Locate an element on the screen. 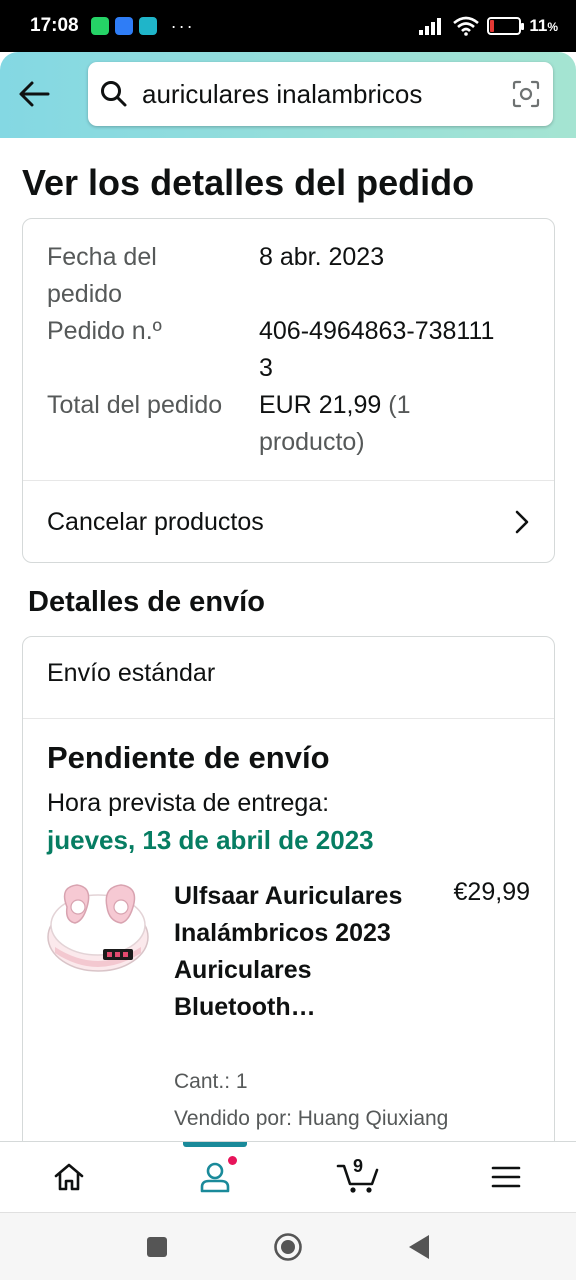 The width and height of the screenshot is (576, 1280). wifi-icon is located at coordinates (466, 26).